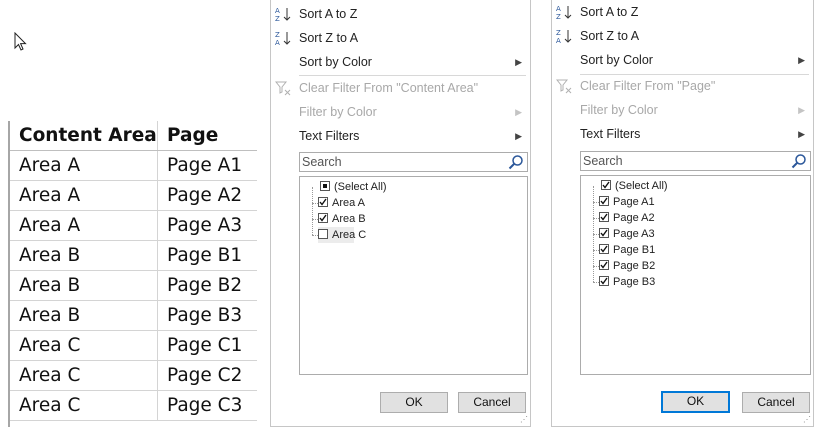 The width and height of the screenshot is (815, 431). Describe the element at coordinates (634, 234) in the screenshot. I see `list-item-label: Page A3` at that location.